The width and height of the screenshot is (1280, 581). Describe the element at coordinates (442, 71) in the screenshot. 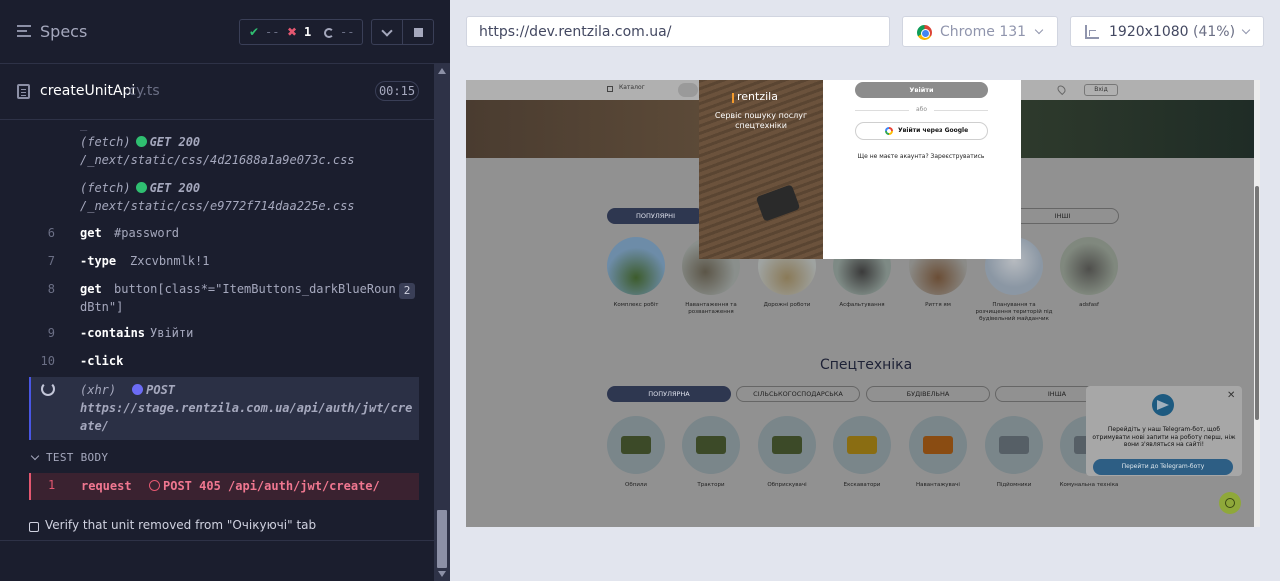

I see `scroll-up-arrow-icon` at that location.